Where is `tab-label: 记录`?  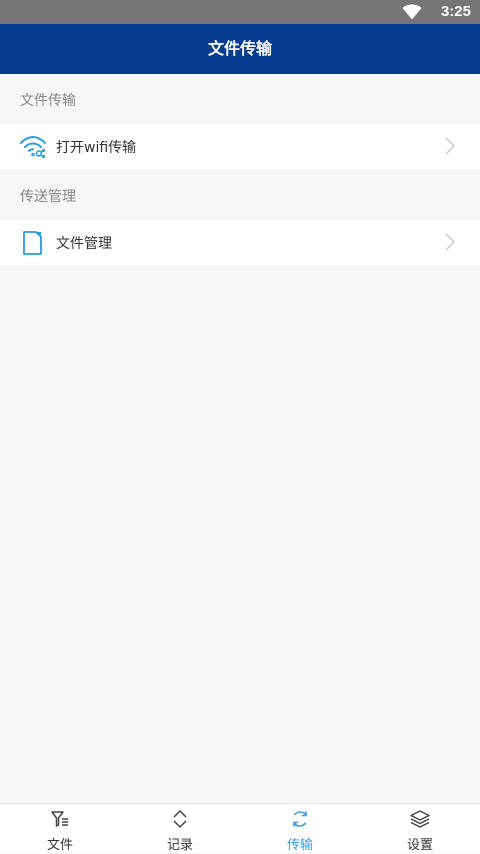 tab-label: 记录 is located at coordinates (179, 845).